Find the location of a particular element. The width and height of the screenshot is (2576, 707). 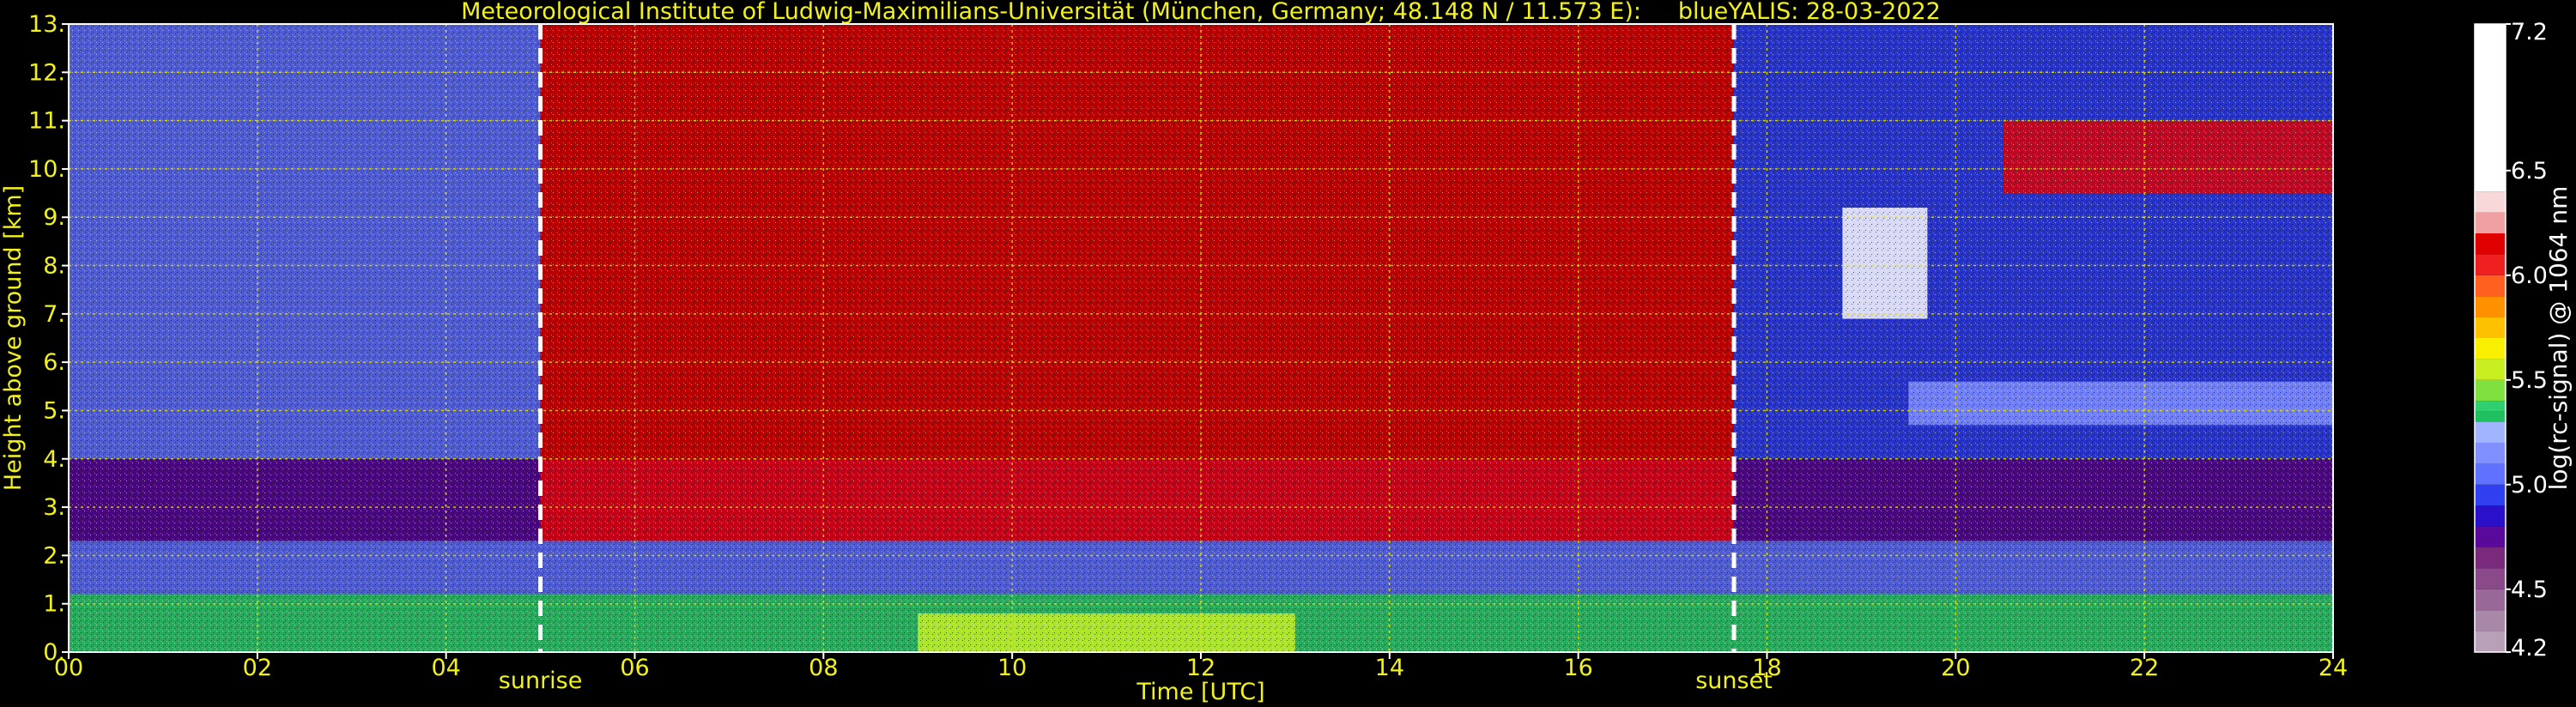

colorbar-tick-label-1: 4.5 is located at coordinates (2529, 590).